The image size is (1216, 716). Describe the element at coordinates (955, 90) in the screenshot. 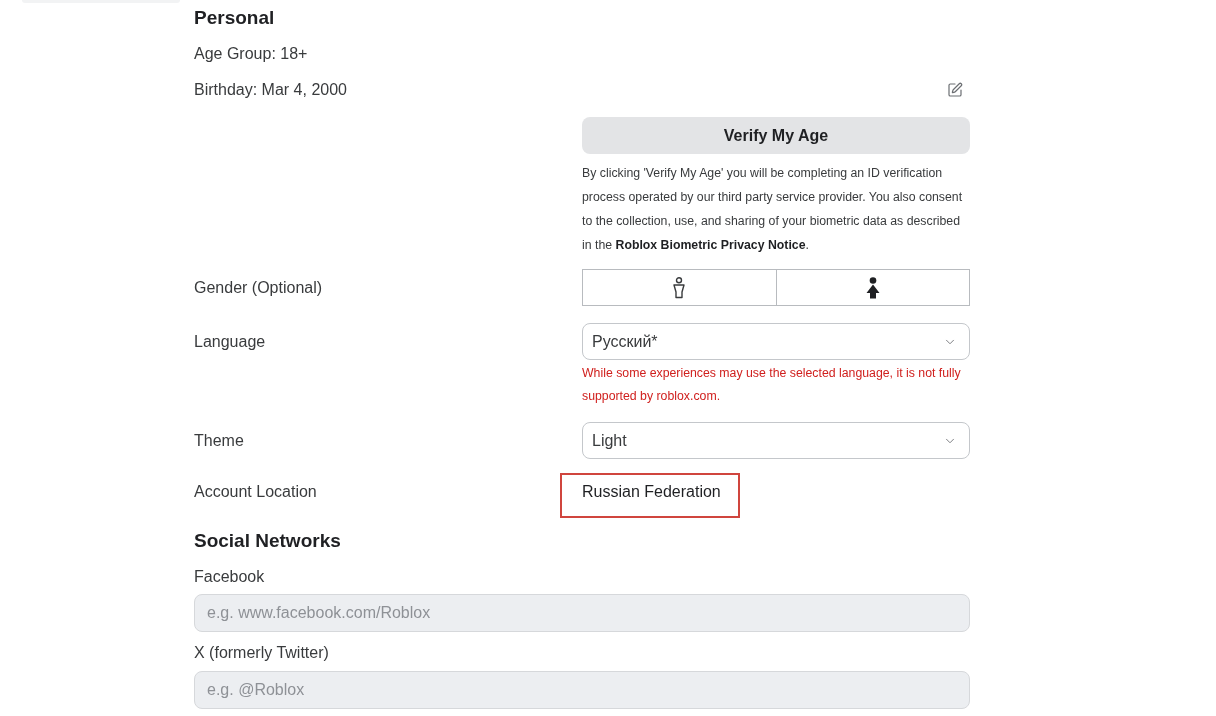

I see `edit-icon` at that location.